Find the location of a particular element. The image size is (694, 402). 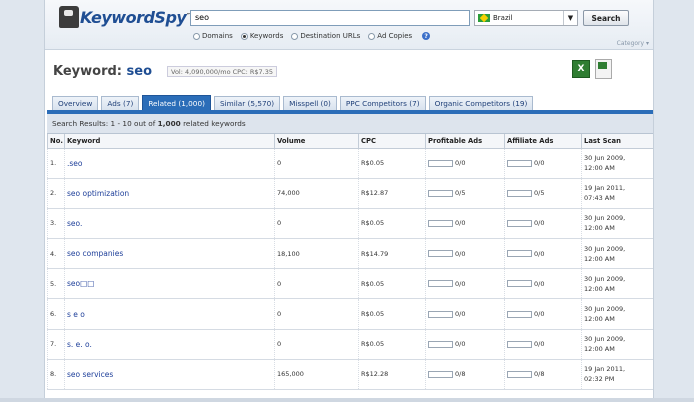

keyword-link: seo services is located at coordinates (169, 375).